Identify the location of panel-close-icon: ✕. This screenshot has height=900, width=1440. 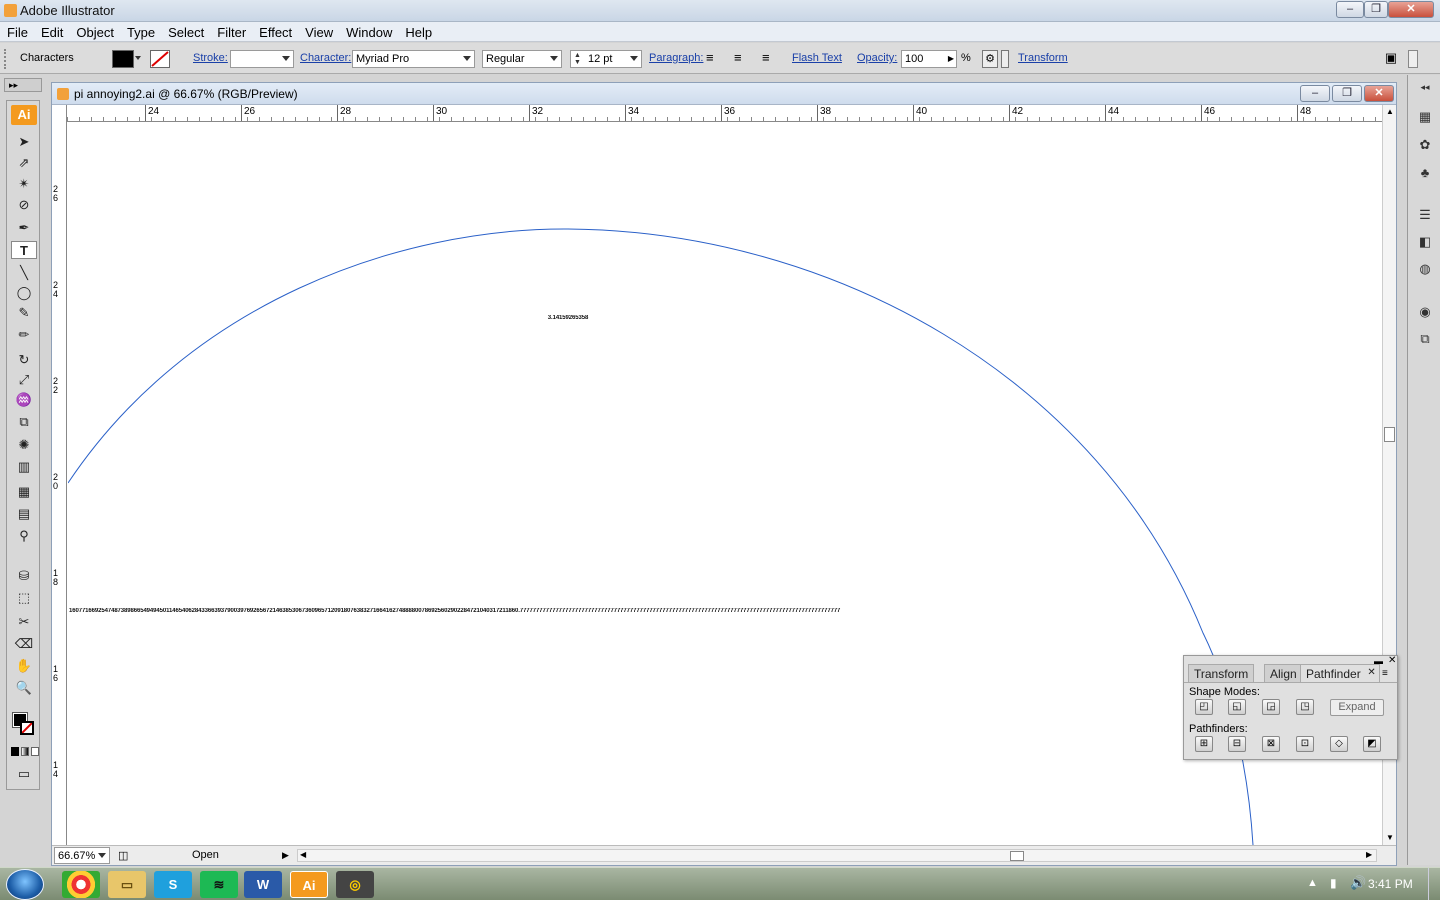
(1392, 660).